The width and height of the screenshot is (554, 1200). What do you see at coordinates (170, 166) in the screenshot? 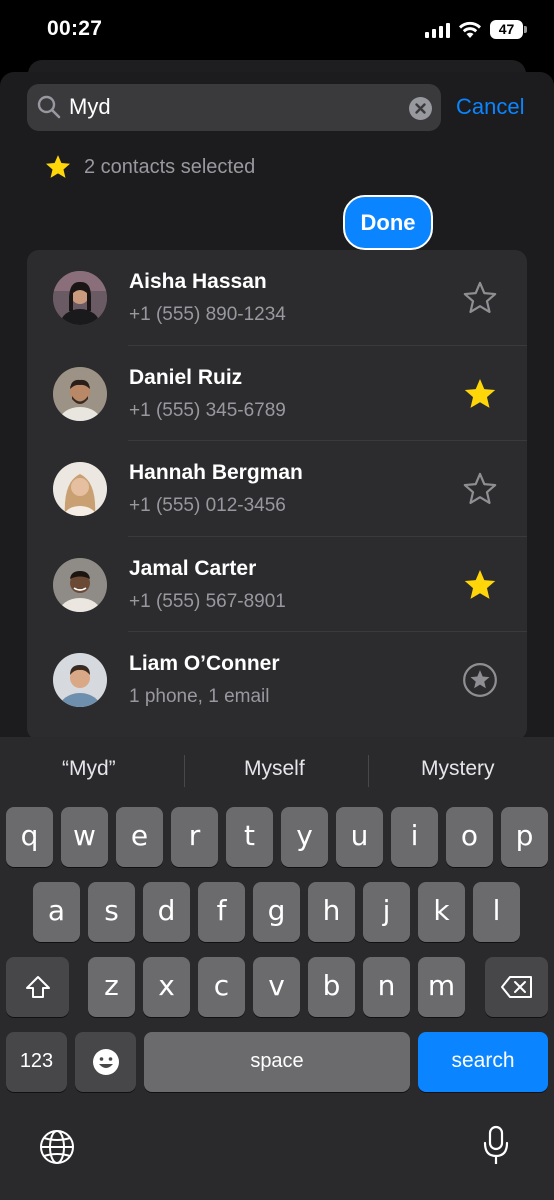
I see `selection-count: 2 contacts selected` at bounding box center [170, 166].